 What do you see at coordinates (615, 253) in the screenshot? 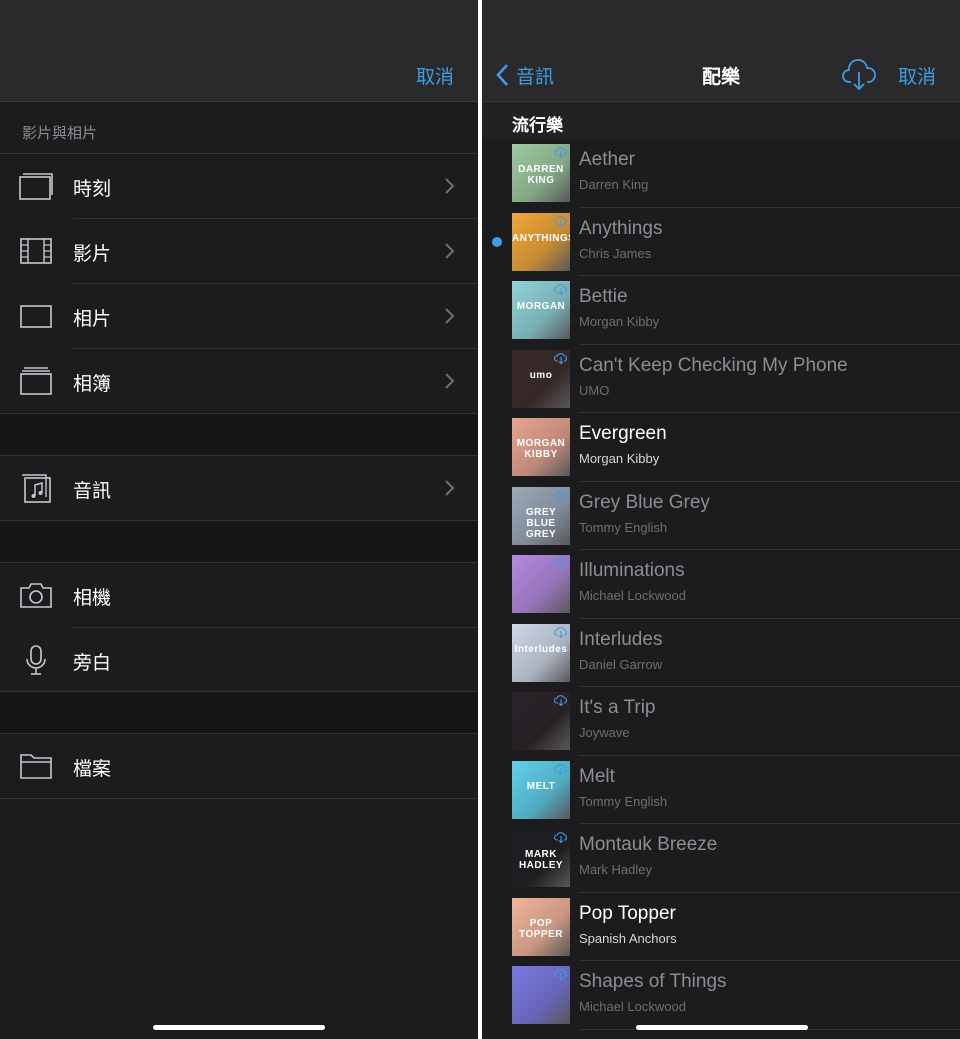
I see `track-artist: Chris James` at bounding box center [615, 253].